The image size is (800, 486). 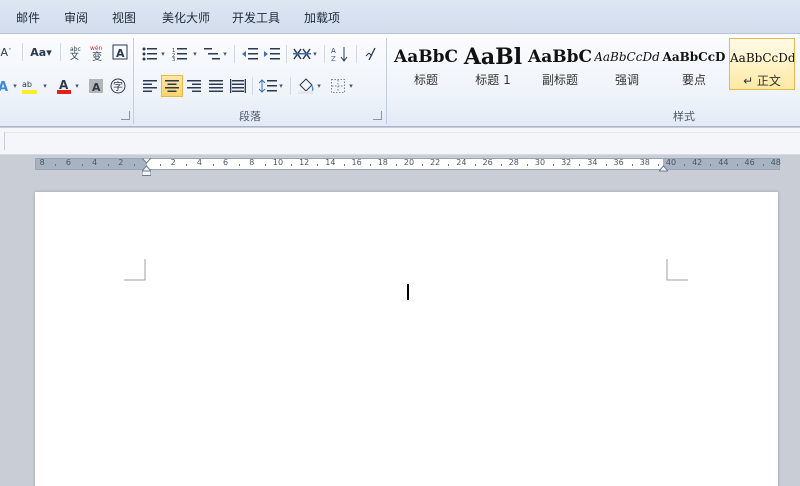 What do you see at coordinates (333, 58) in the screenshot?
I see `svg-text: Z` at bounding box center [333, 58].